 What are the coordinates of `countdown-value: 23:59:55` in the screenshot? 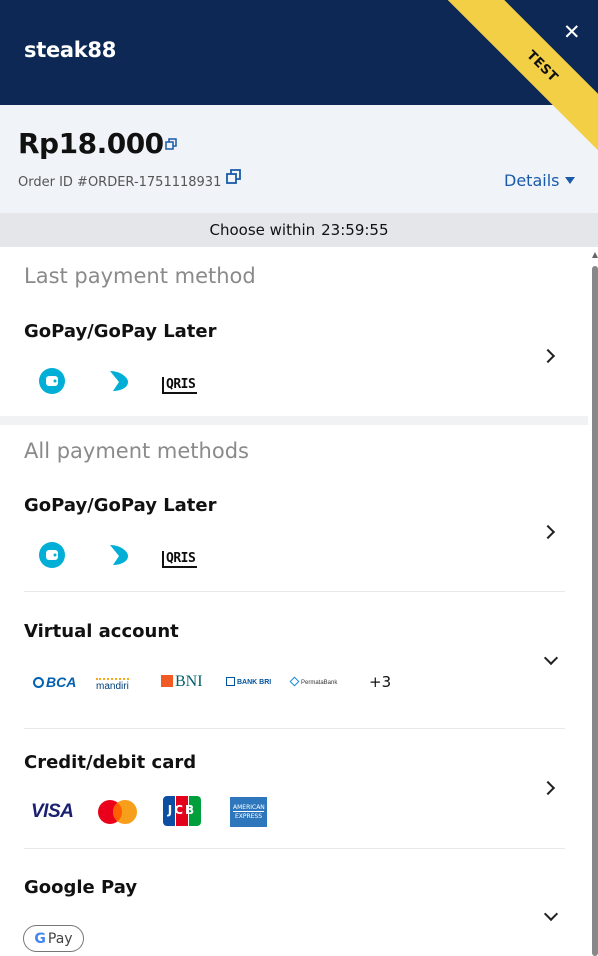 It's located at (355, 230).